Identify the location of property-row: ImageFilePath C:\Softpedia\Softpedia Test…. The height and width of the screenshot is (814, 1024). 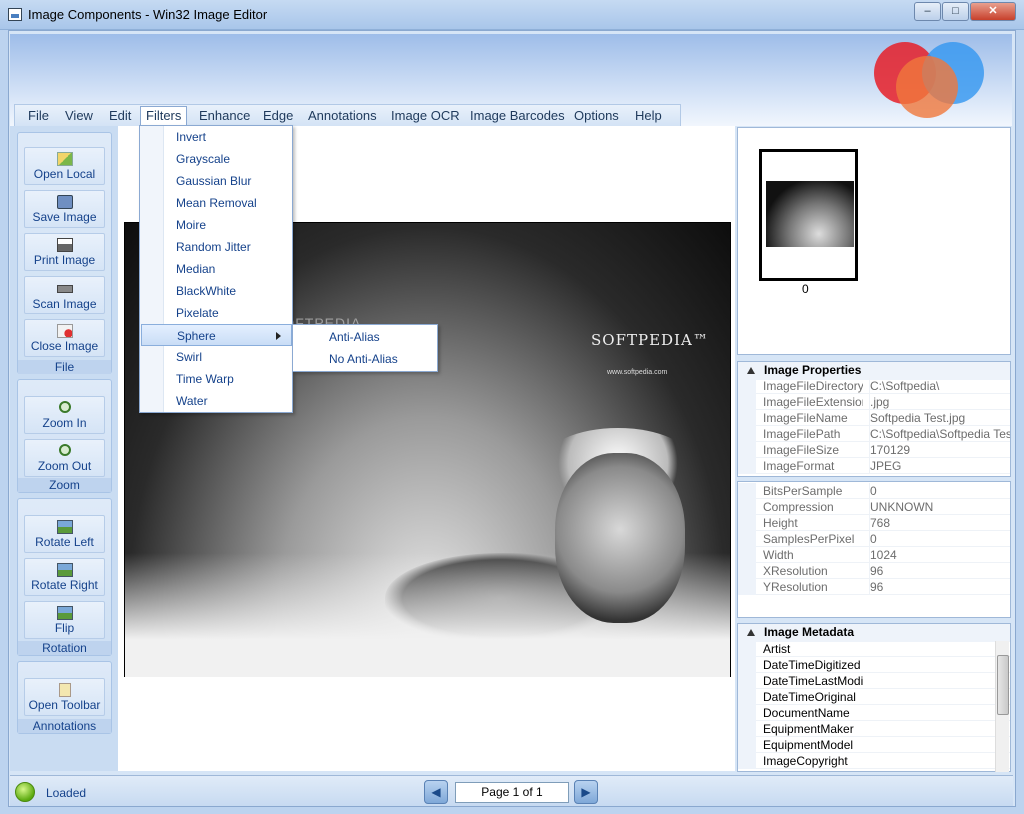
(874, 434).